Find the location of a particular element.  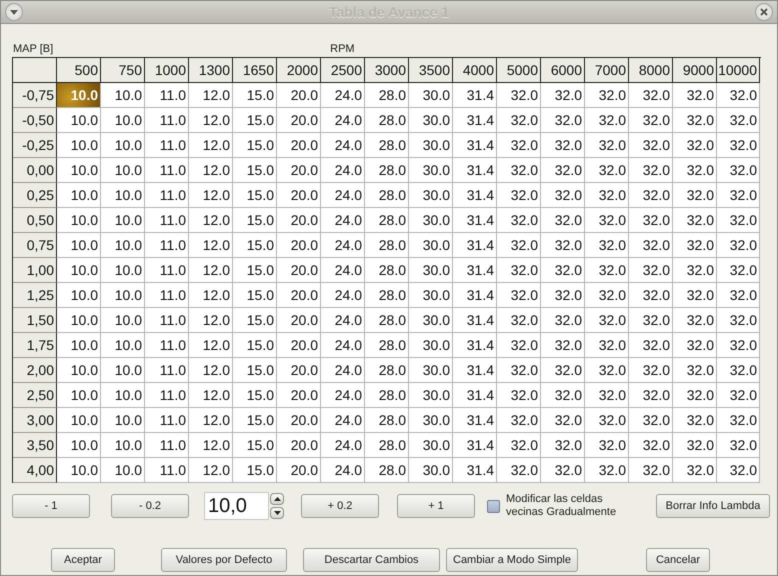

clear-lambda-button: Borrar Info Lambda is located at coordinates (713, 506).